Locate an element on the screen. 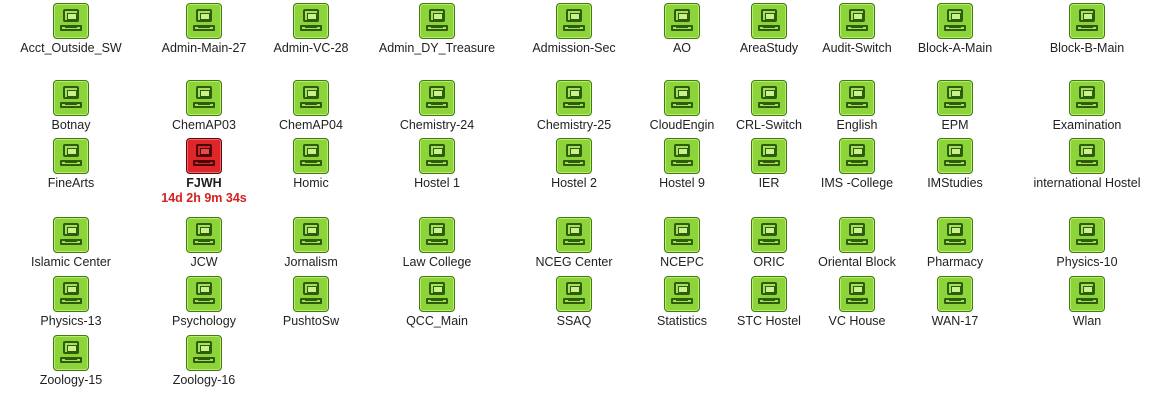 Image resolution: width=1154 pixels, height=395 pixels. device-label: international Hostel is located at coordinates (1070, 183).